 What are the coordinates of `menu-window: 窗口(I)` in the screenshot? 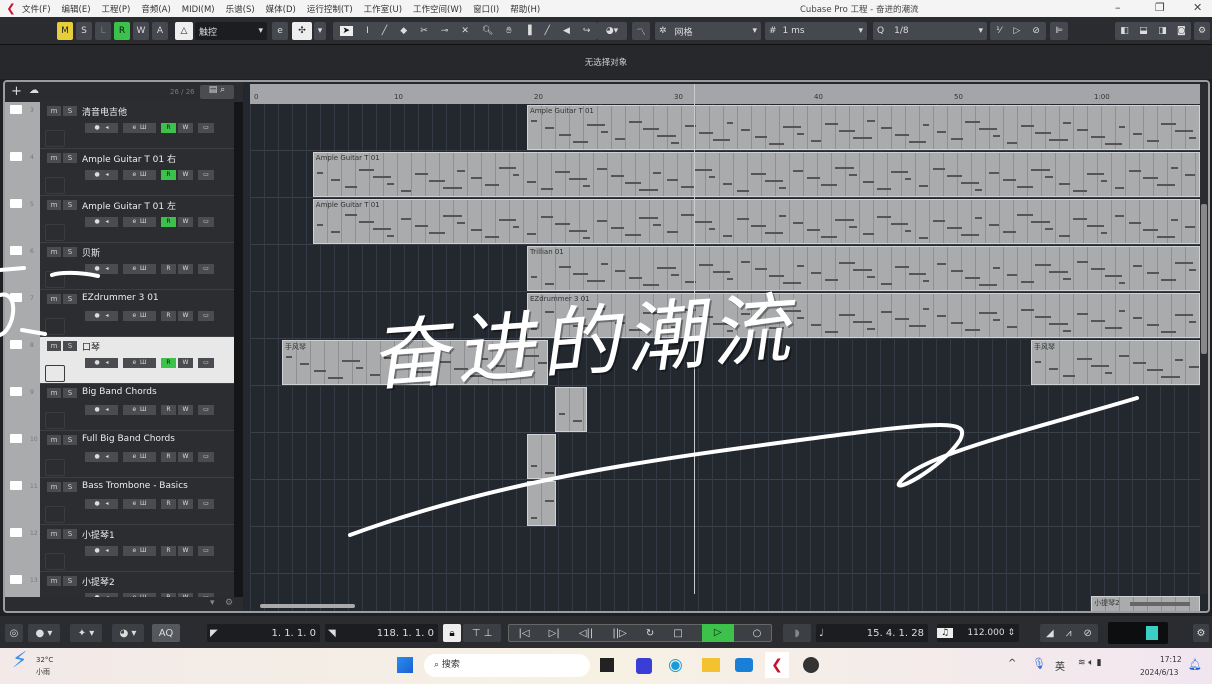 It's located at (486, 10).